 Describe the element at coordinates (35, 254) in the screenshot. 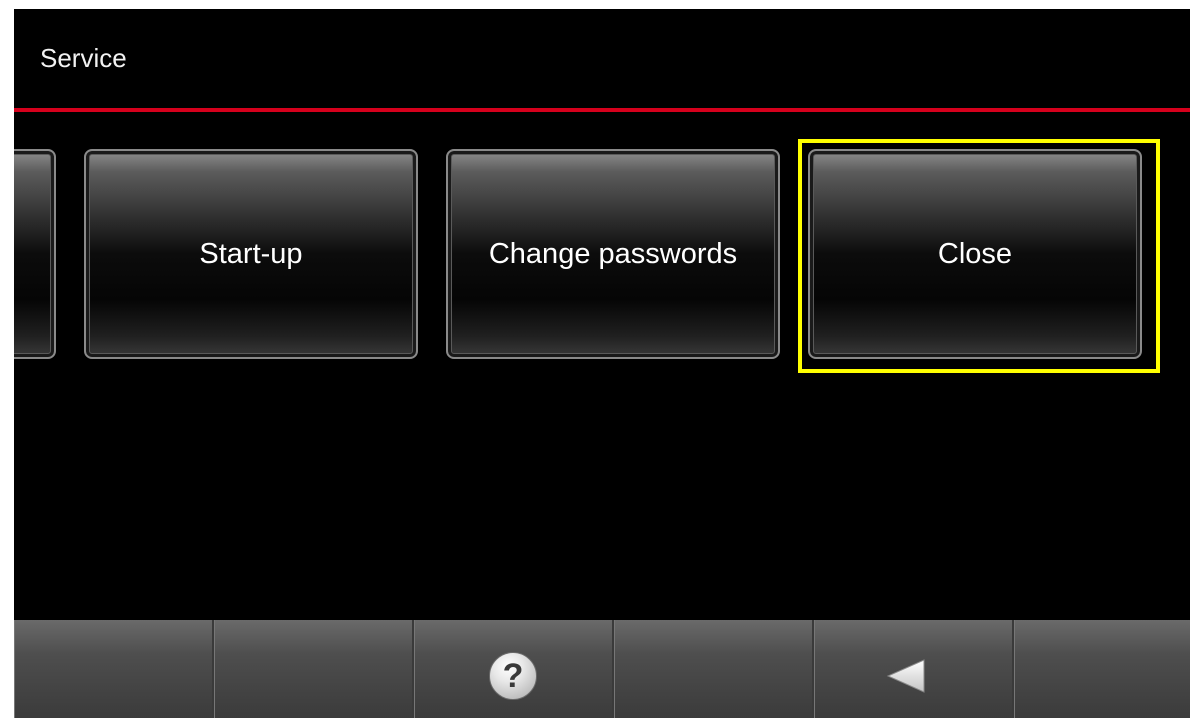

I see `partially-visible-button` at that location.